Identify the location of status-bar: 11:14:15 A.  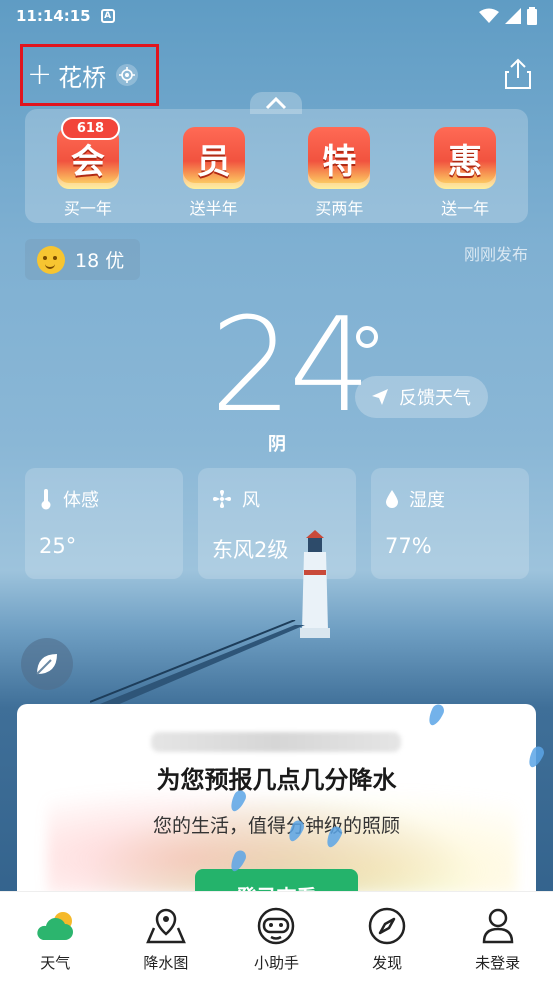
(276, 16).